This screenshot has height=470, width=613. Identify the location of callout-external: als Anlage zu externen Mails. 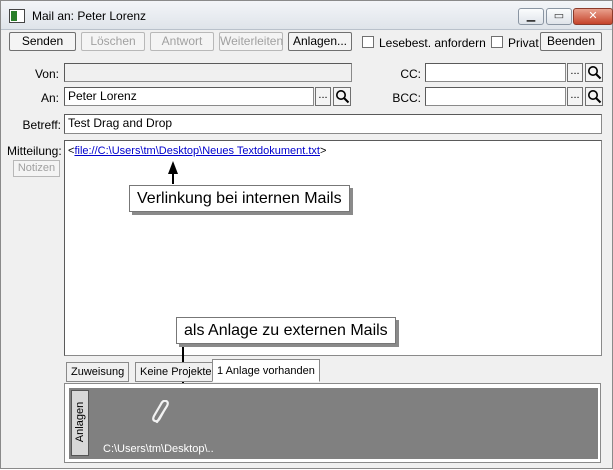
(286, 330).